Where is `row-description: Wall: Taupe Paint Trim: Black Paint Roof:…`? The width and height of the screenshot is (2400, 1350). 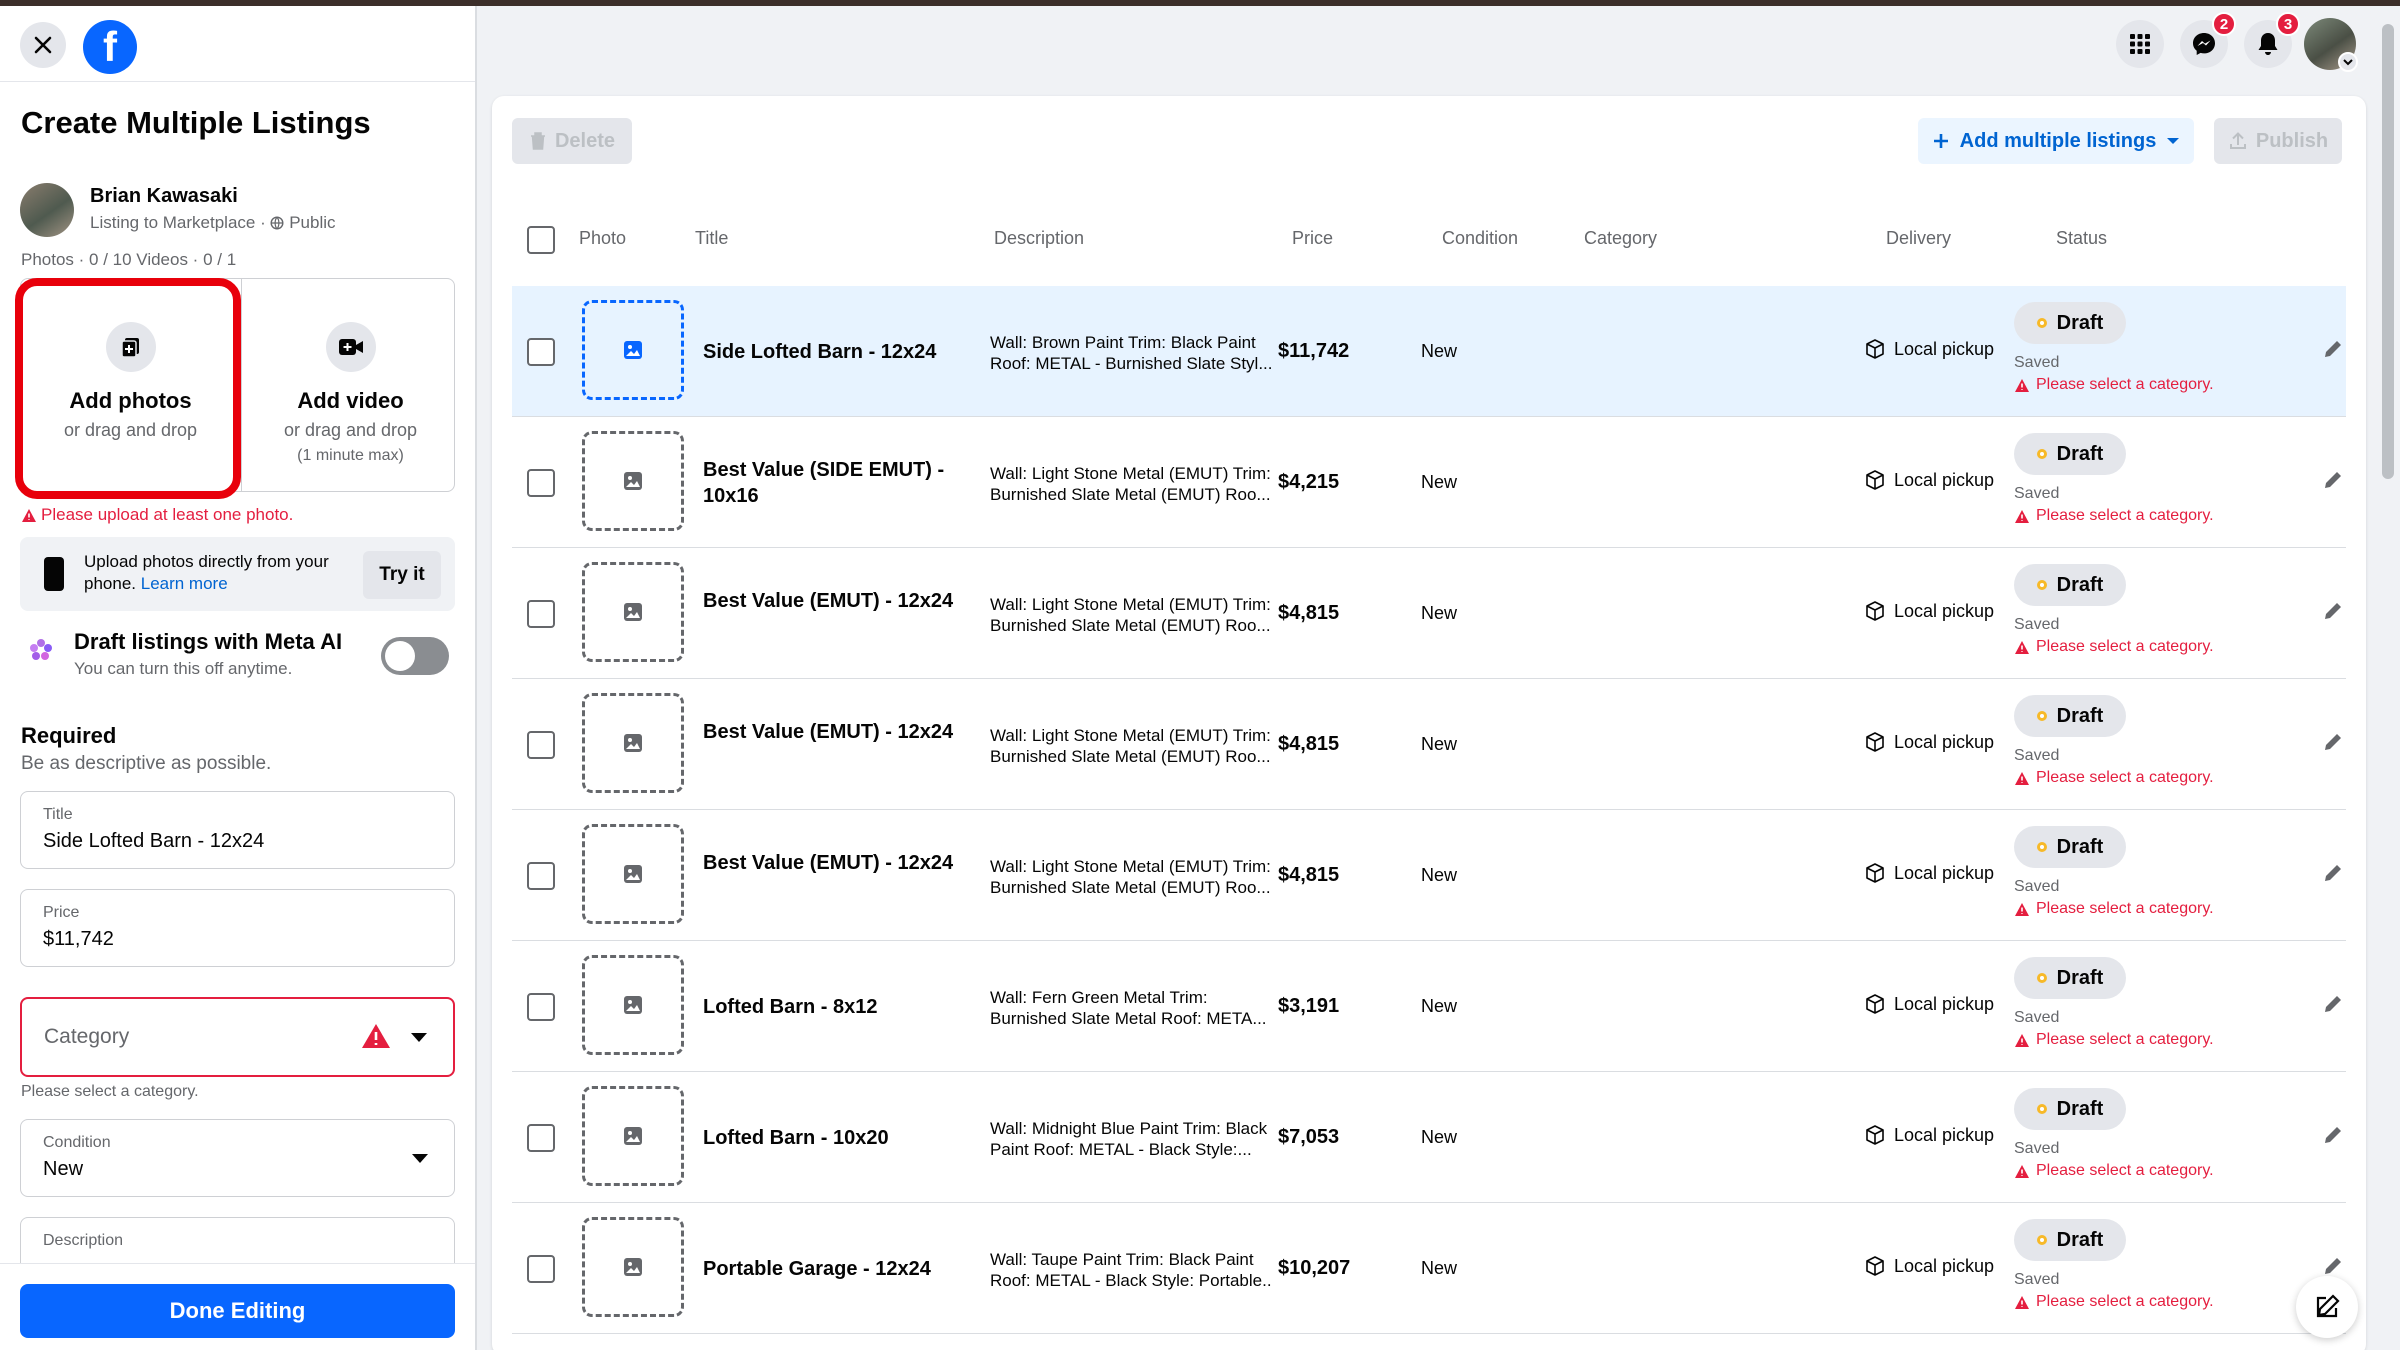
row-description: Wall: Taupe Paint Trim: Black Paint Roof:… is located at coordinates (1131, 1270).